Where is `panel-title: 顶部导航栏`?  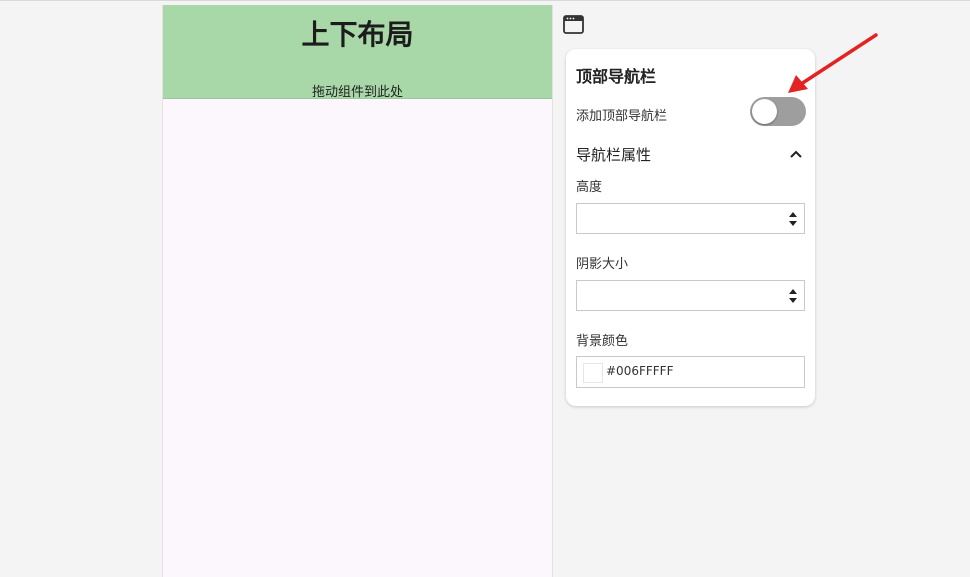 panel-title: 顶部导航栏 is located at coordinates (616, 76).